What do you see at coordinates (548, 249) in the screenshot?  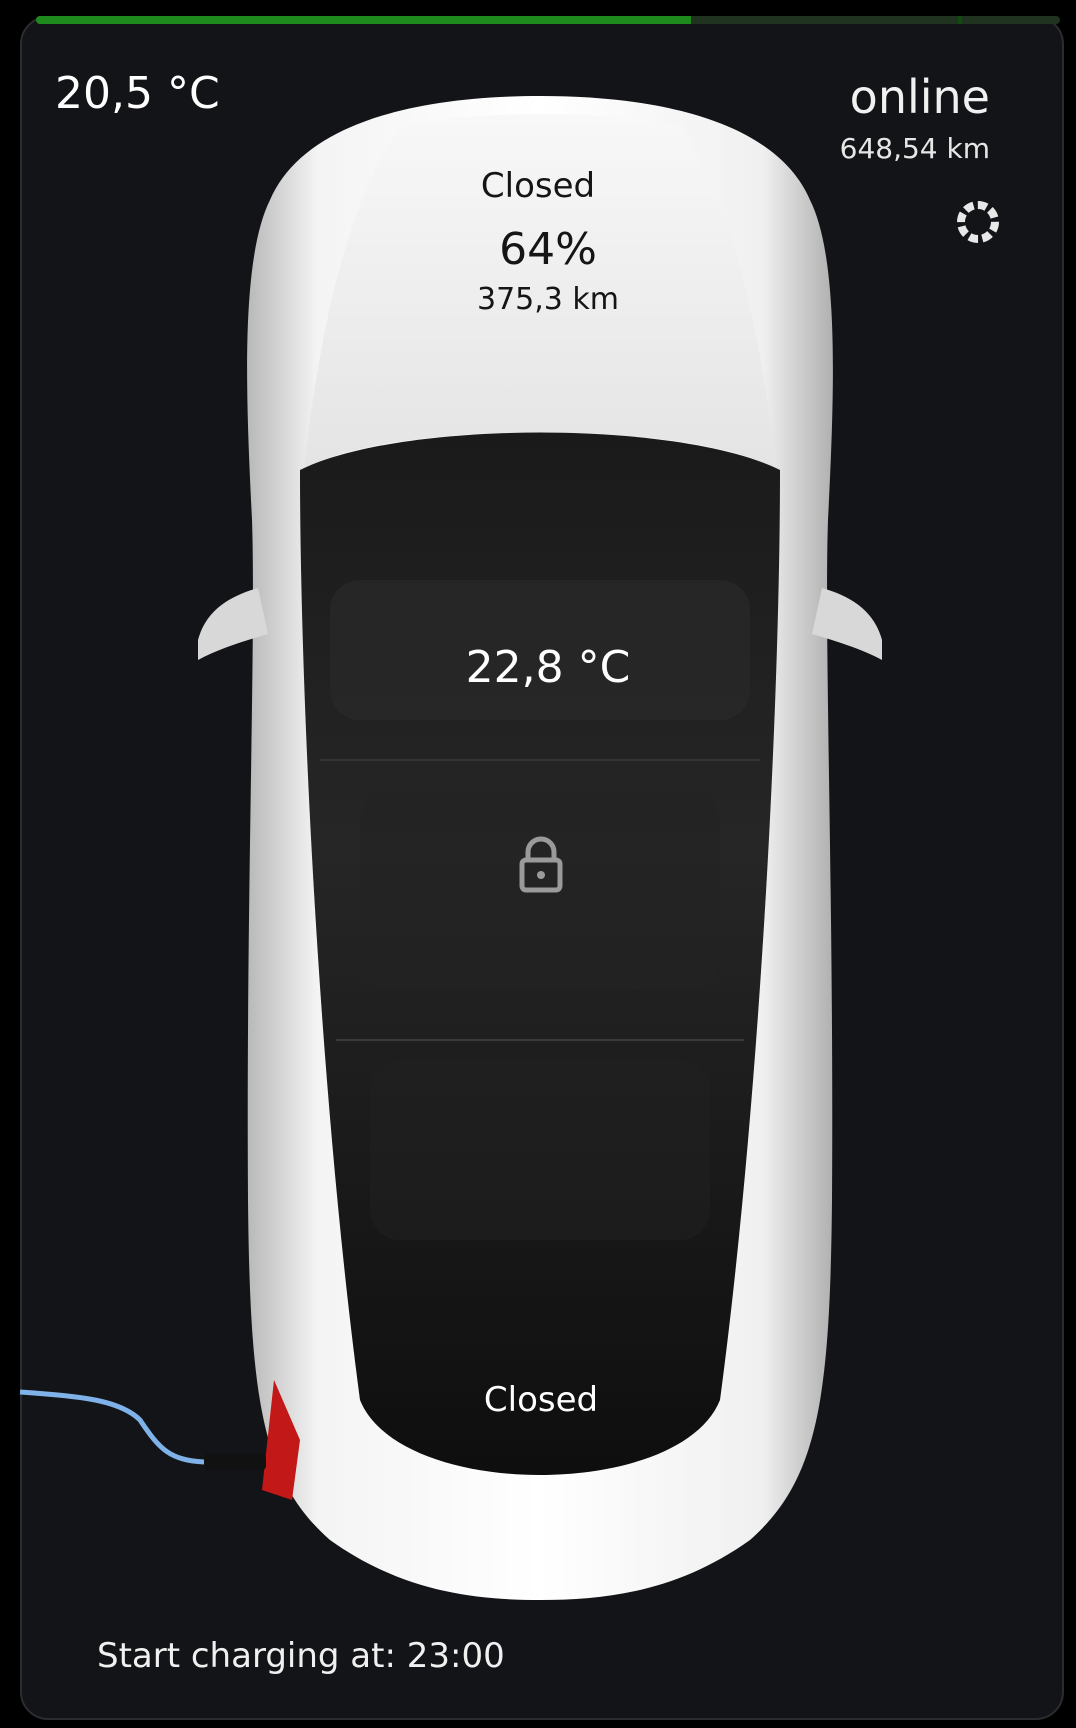 I see `battery-level-label: 64%` at bounding box center [548, 249].